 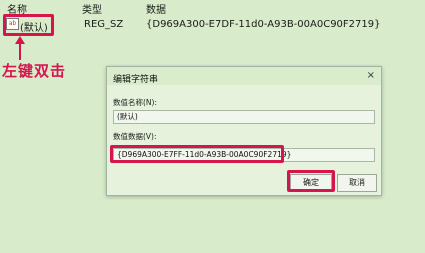 I want to click on value-data: {D969A300-E7DF-11d0-A93B-00A0C90F2719}, so click(x=263, y=24).